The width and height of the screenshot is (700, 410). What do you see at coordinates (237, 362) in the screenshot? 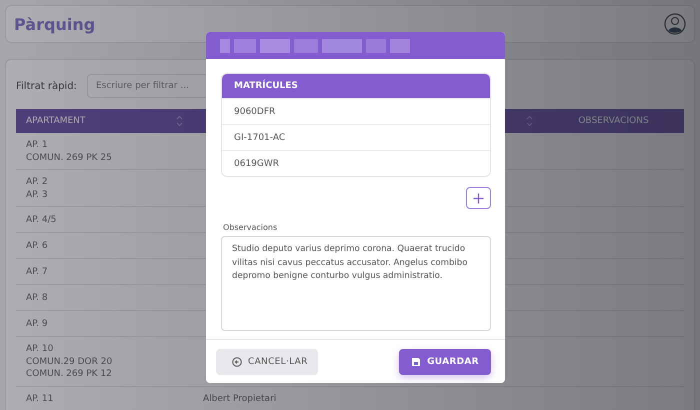
I see `back-icon` at bounding box center [237, 362].